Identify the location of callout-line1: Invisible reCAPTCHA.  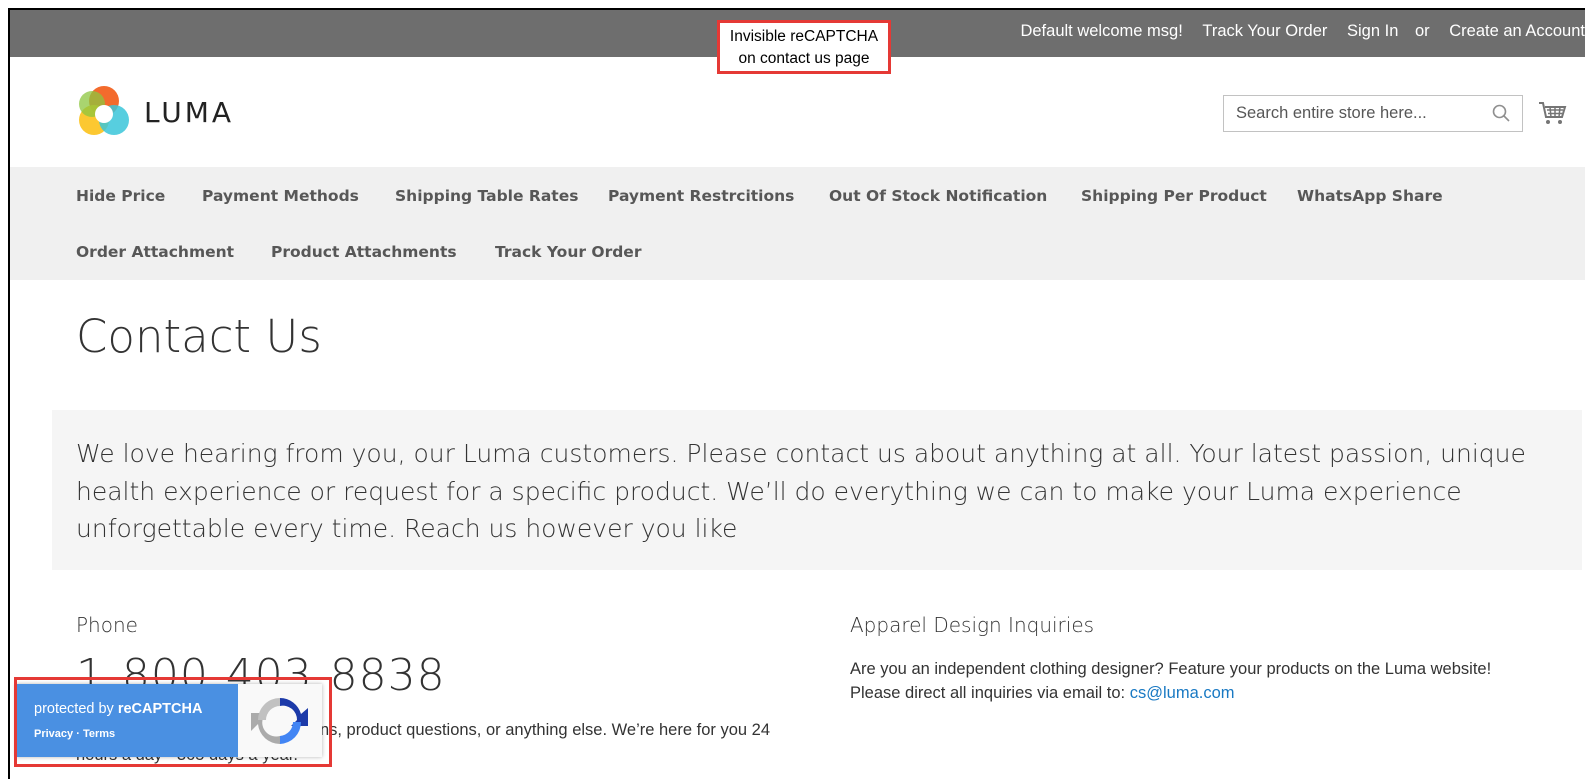
(804, 36).